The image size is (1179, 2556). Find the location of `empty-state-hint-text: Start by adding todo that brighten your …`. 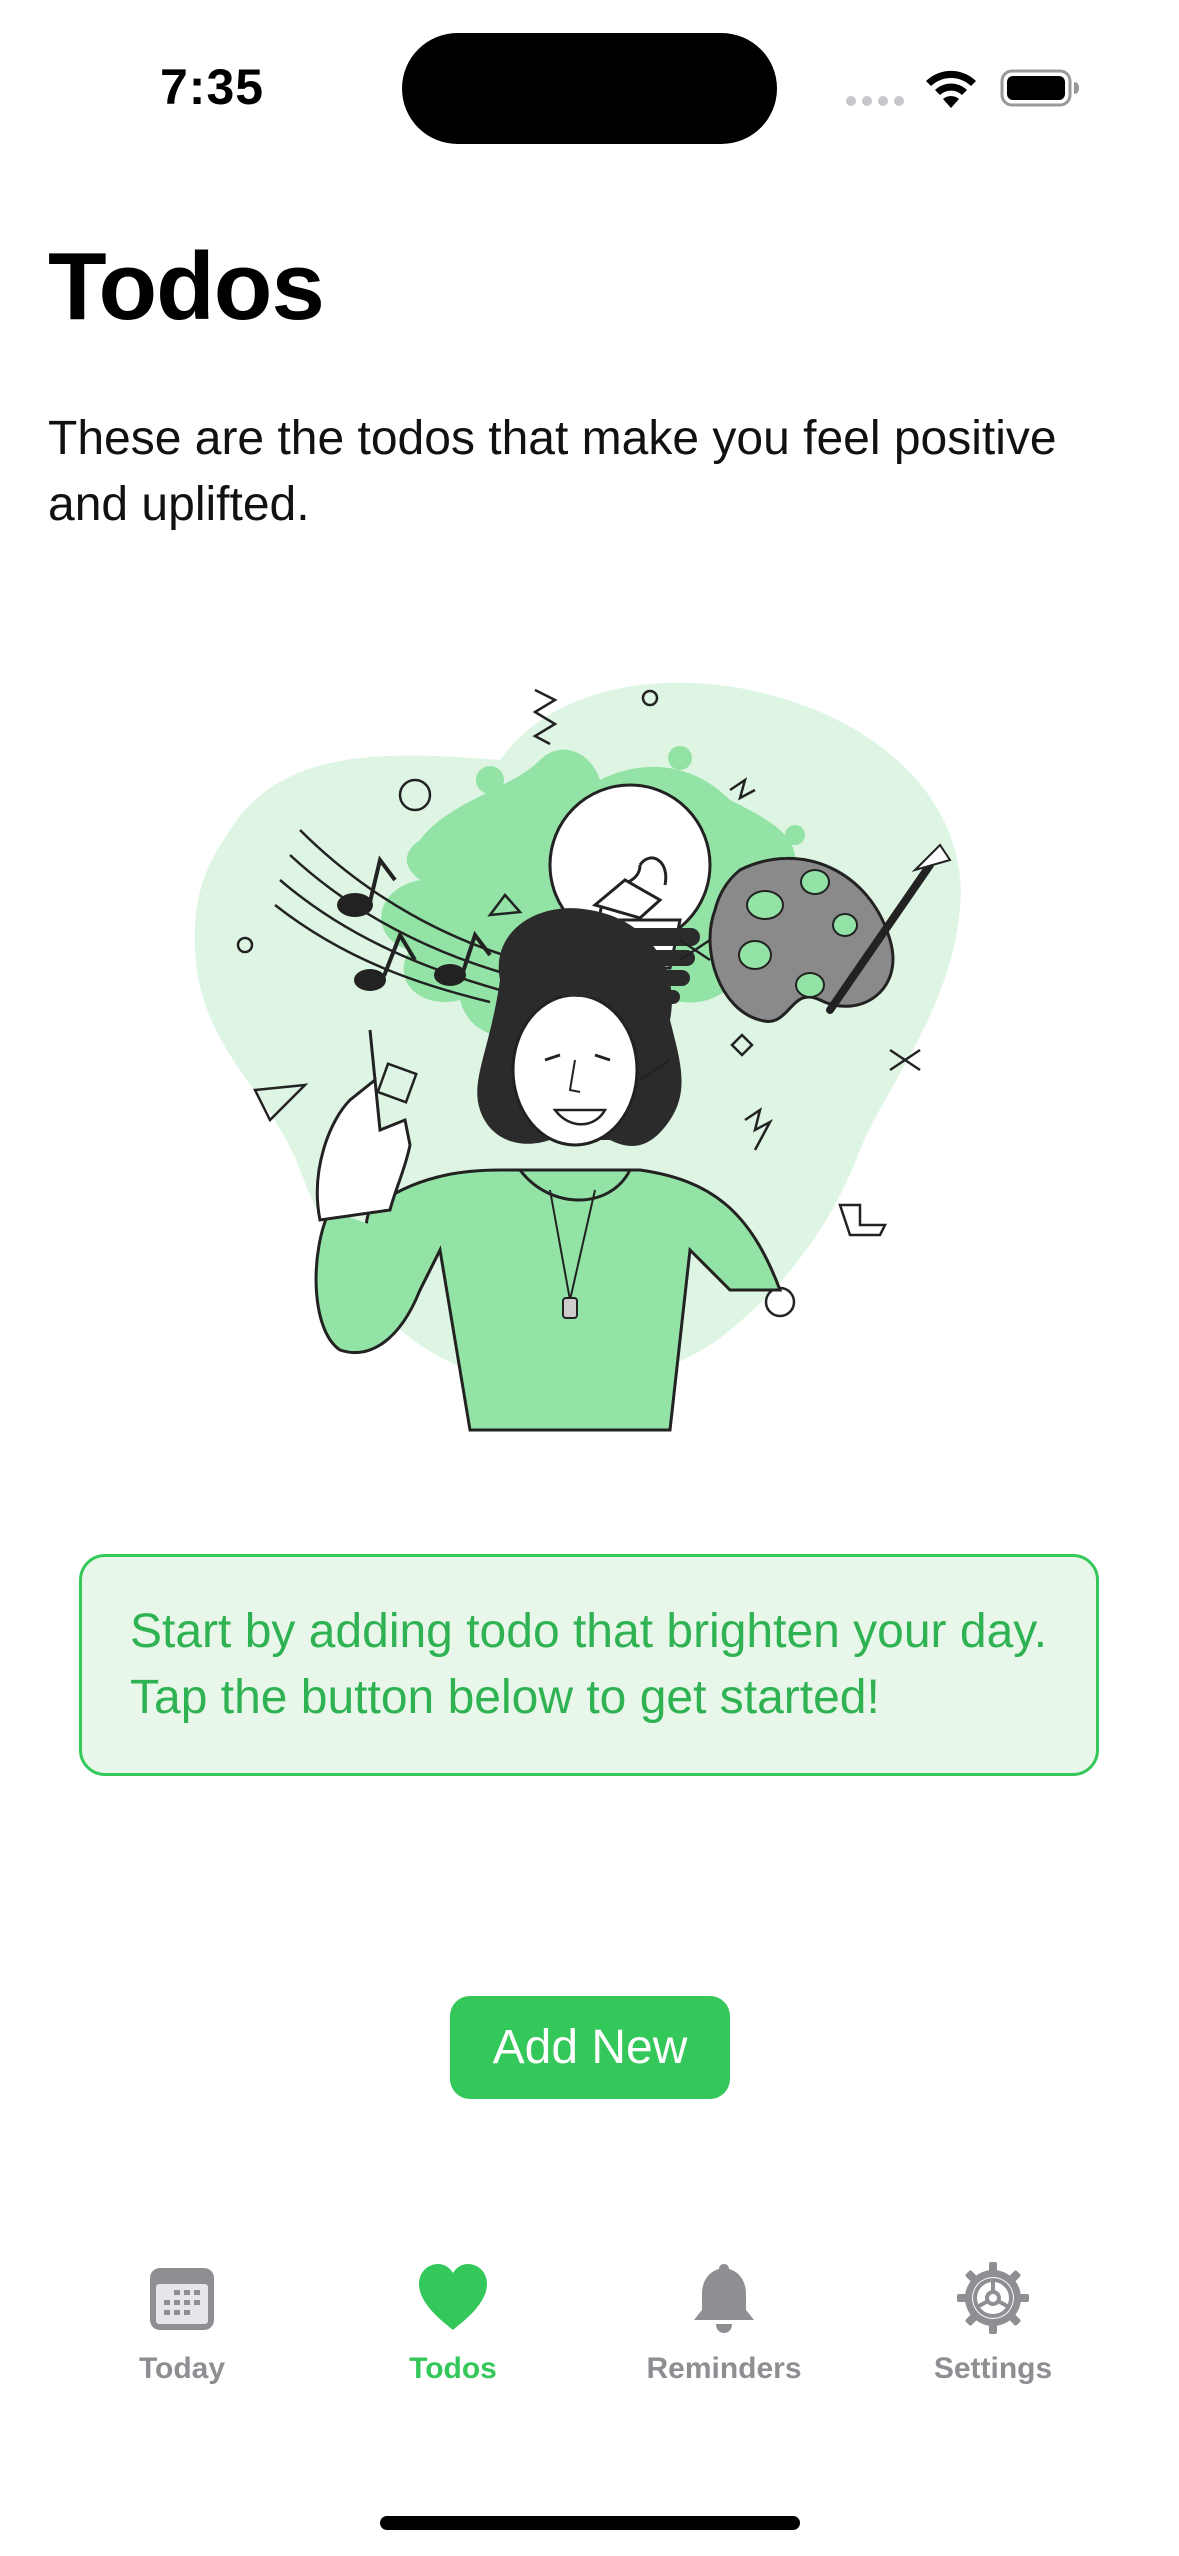

empty-state-hint-text: Start by adding todo that brighten your … is located at coordinates (589, 1664).